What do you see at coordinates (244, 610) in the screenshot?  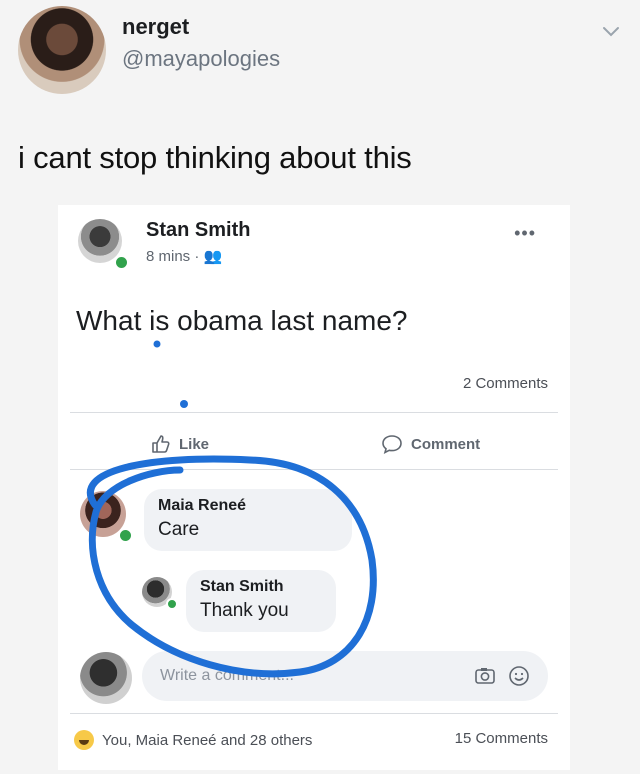 I see `comment-text: Thank you` at bounding box center [244, 610].